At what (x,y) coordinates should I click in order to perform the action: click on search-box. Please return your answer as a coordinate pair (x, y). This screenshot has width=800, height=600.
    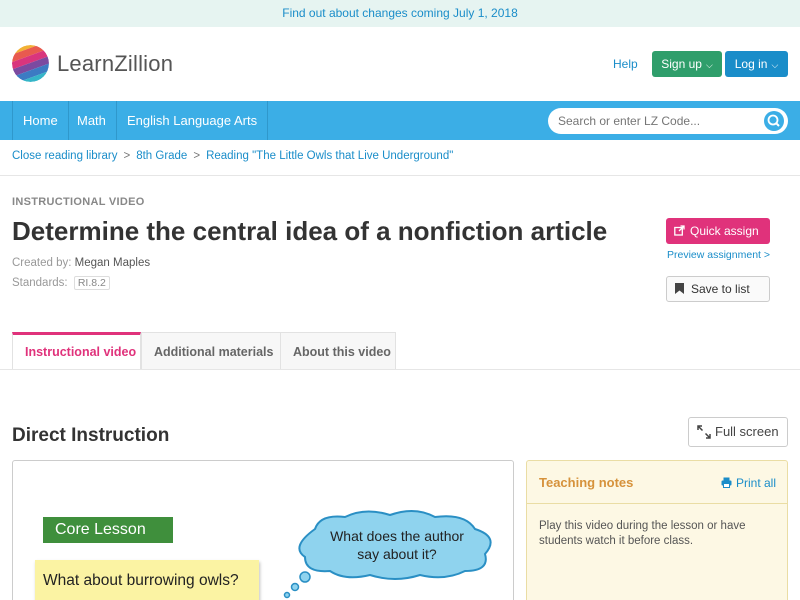
    Looking at the image, I should click on (668, 121).